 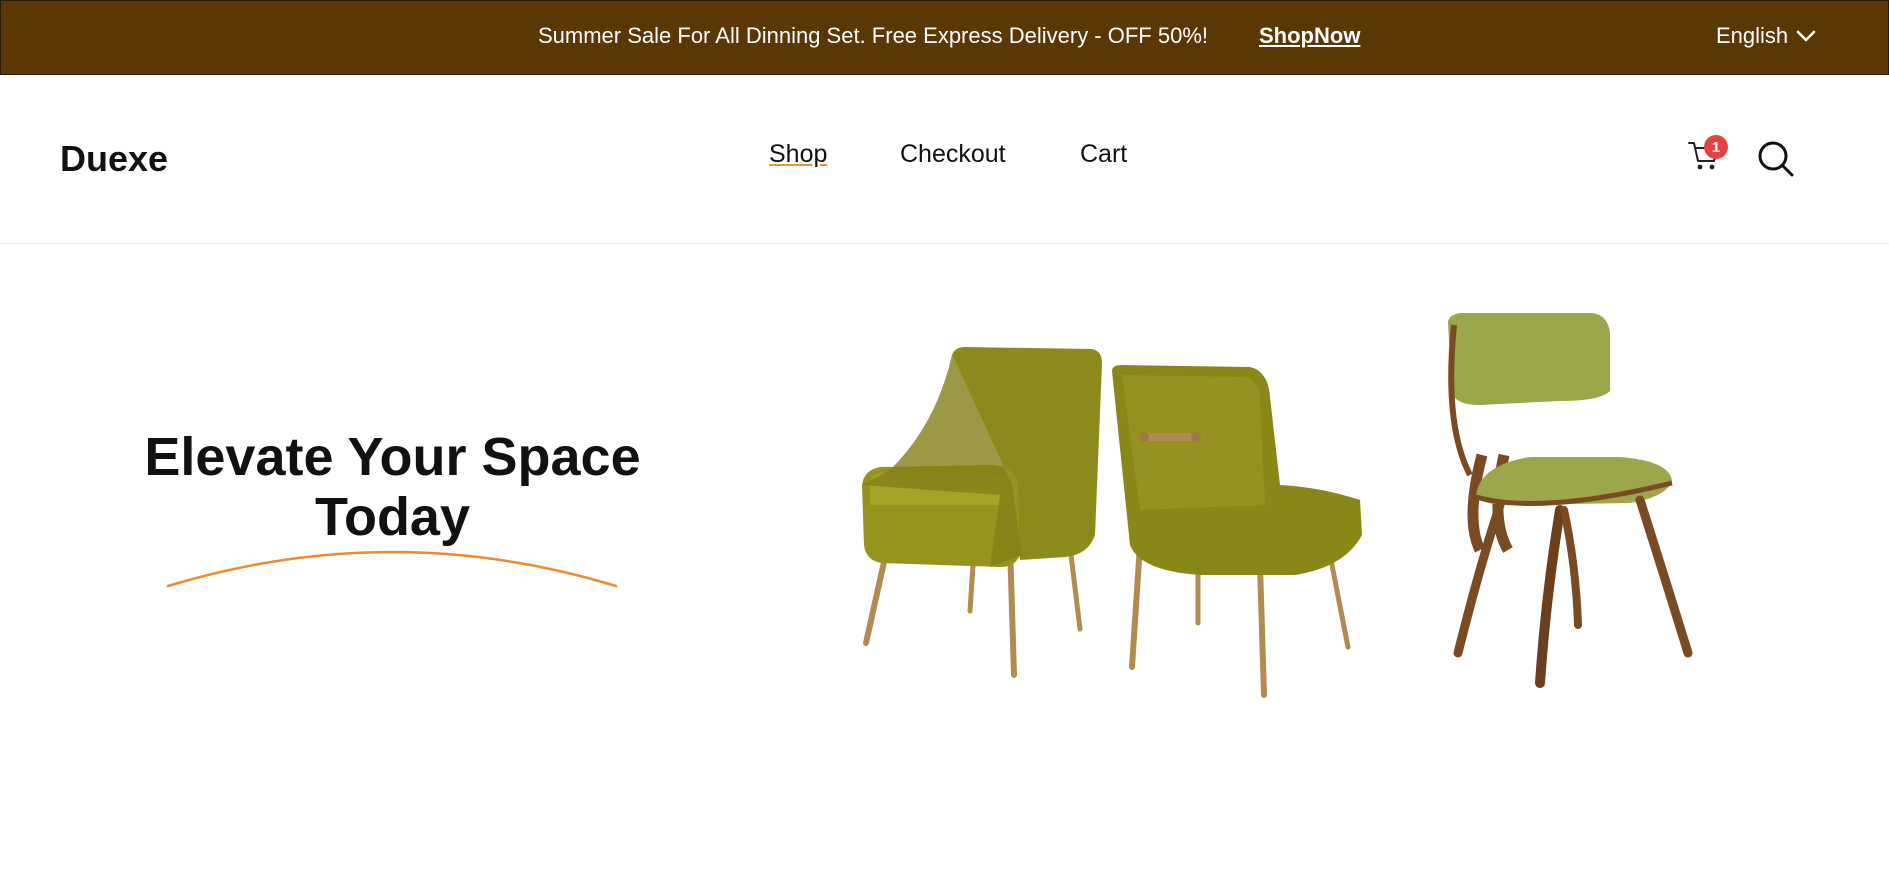 I want to click on velvet-chair-front, so click(x=982, y=512).